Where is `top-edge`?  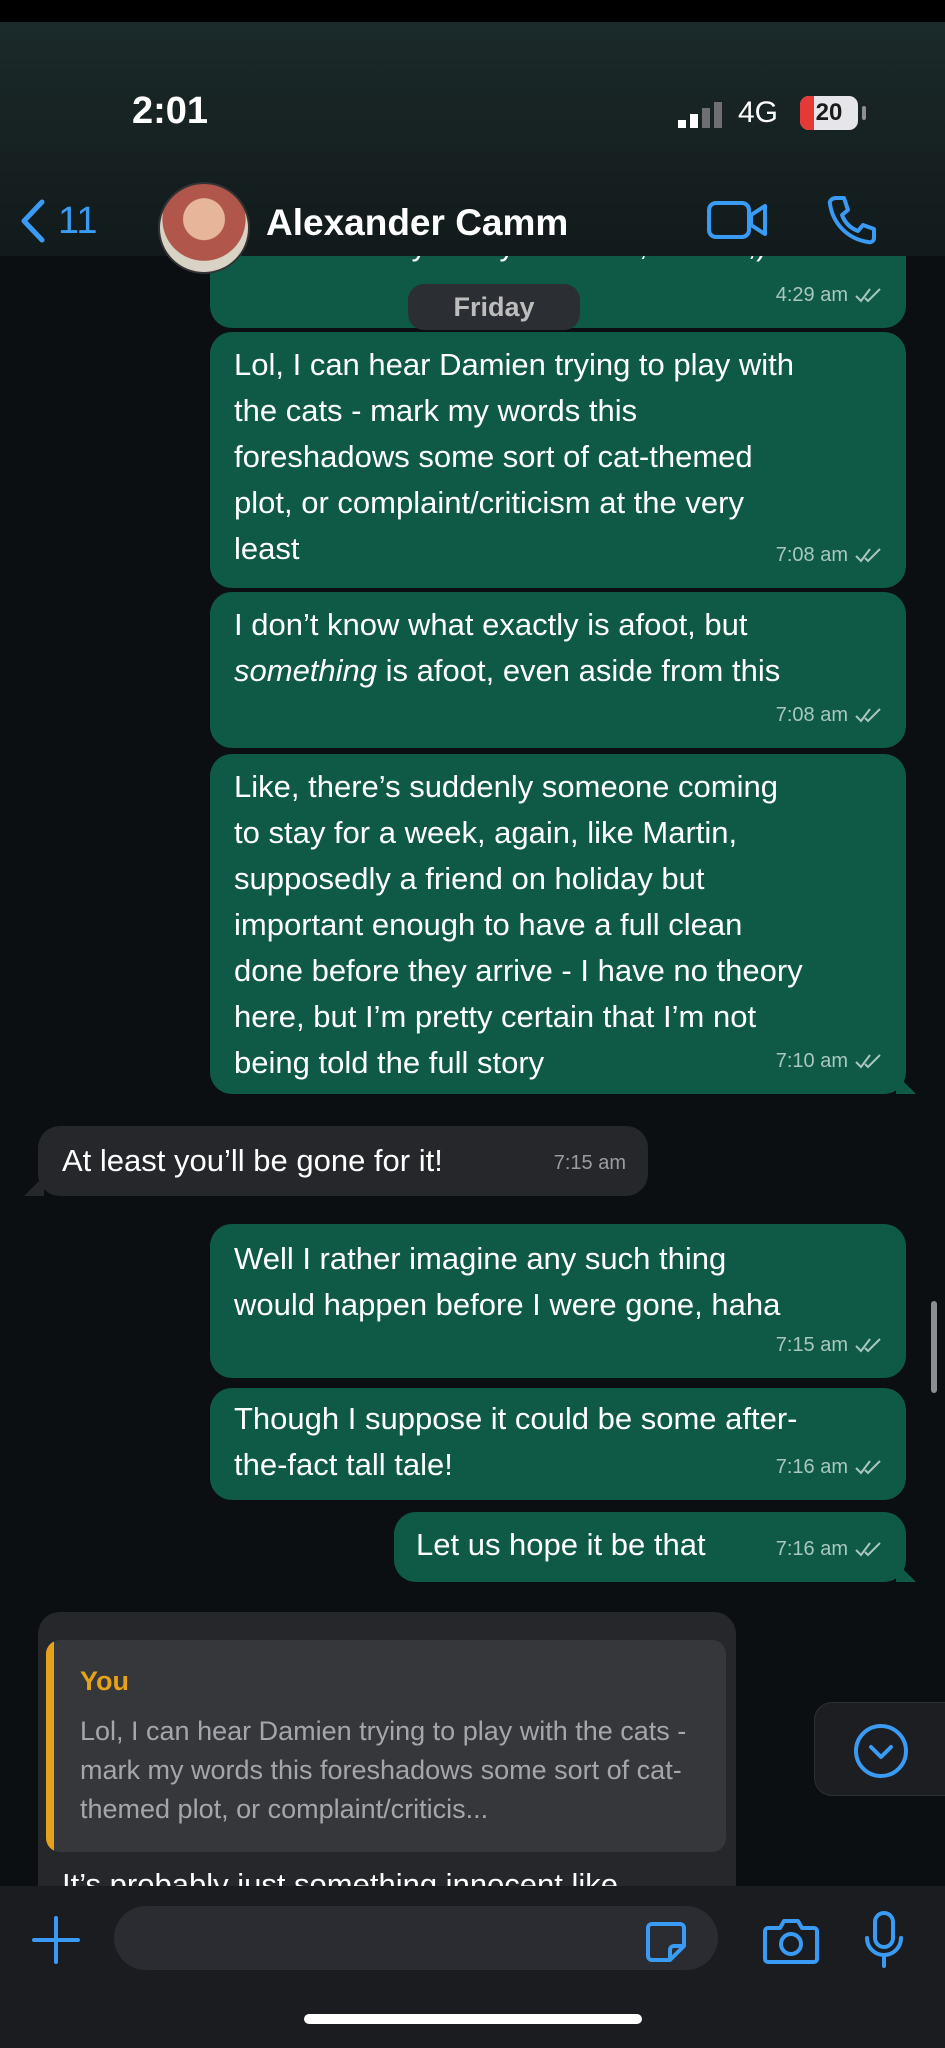 top-edge is located at coordinates (472, 11).